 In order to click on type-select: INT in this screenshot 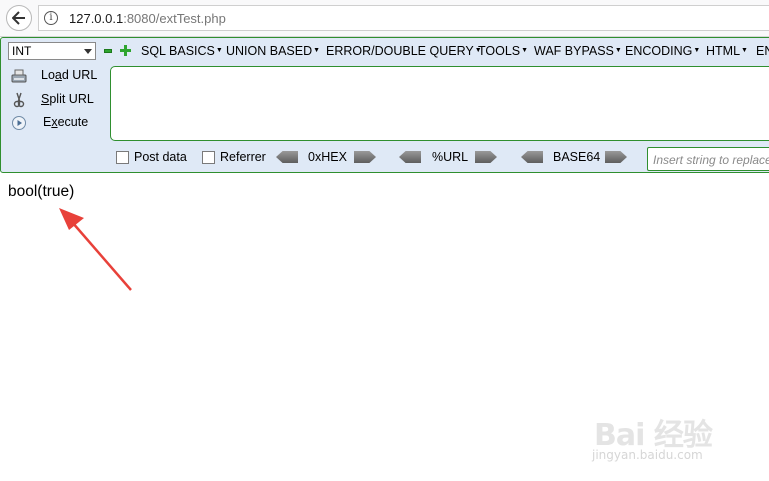, I will do `click(52, 51)`.